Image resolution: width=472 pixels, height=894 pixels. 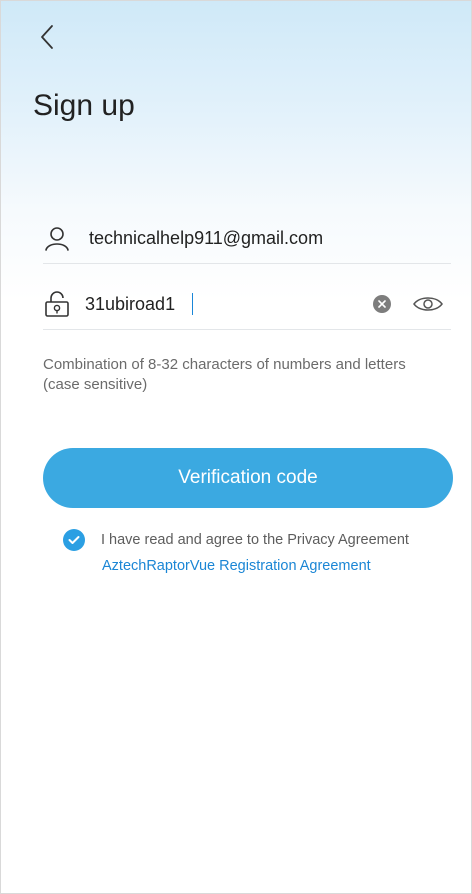 I want to click on registration-agreement-link: AztechRaptorVue Registration Agreement, so click(x=255, y=566).